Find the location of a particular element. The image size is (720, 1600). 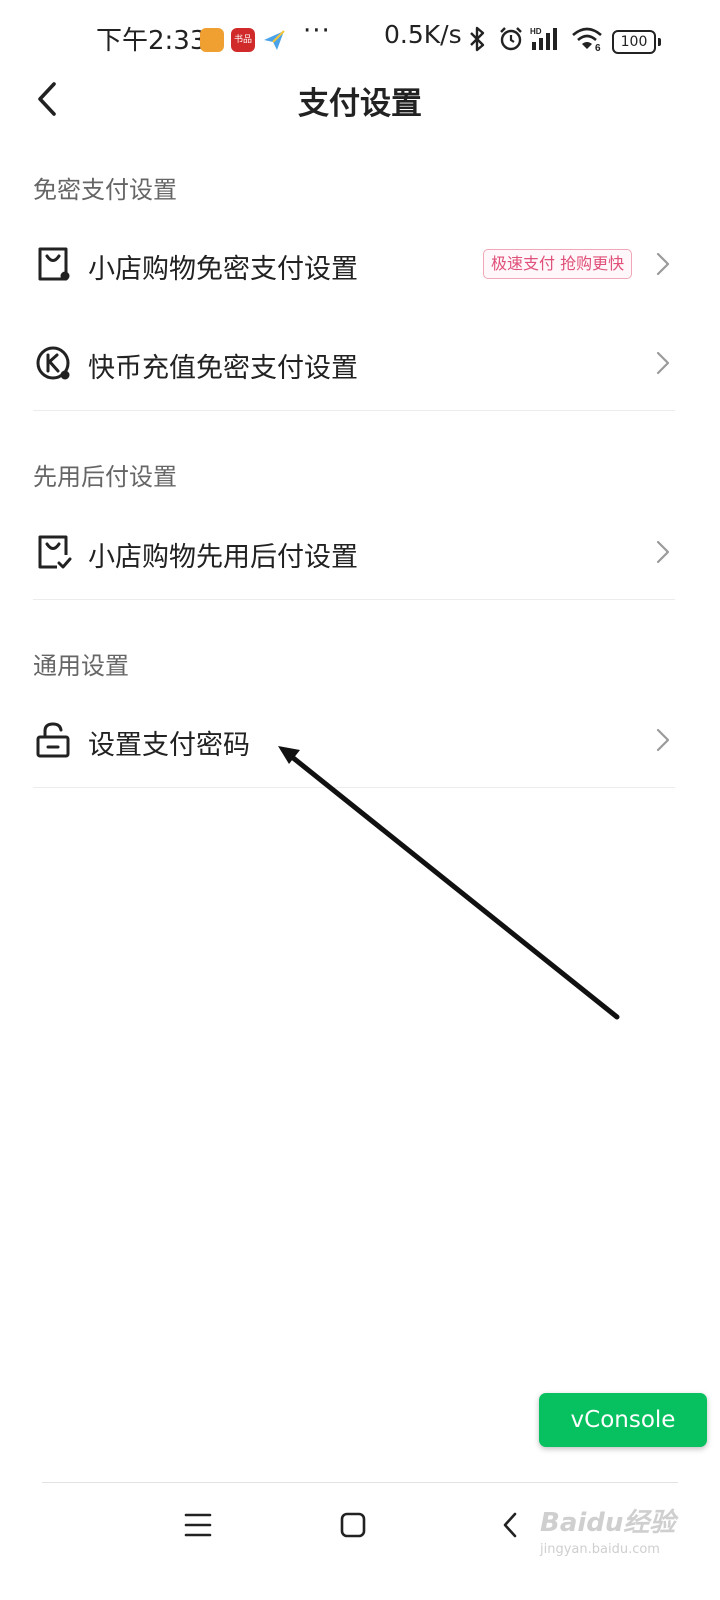

kuaibi-coin-icon is located at coordinates (53, 363).